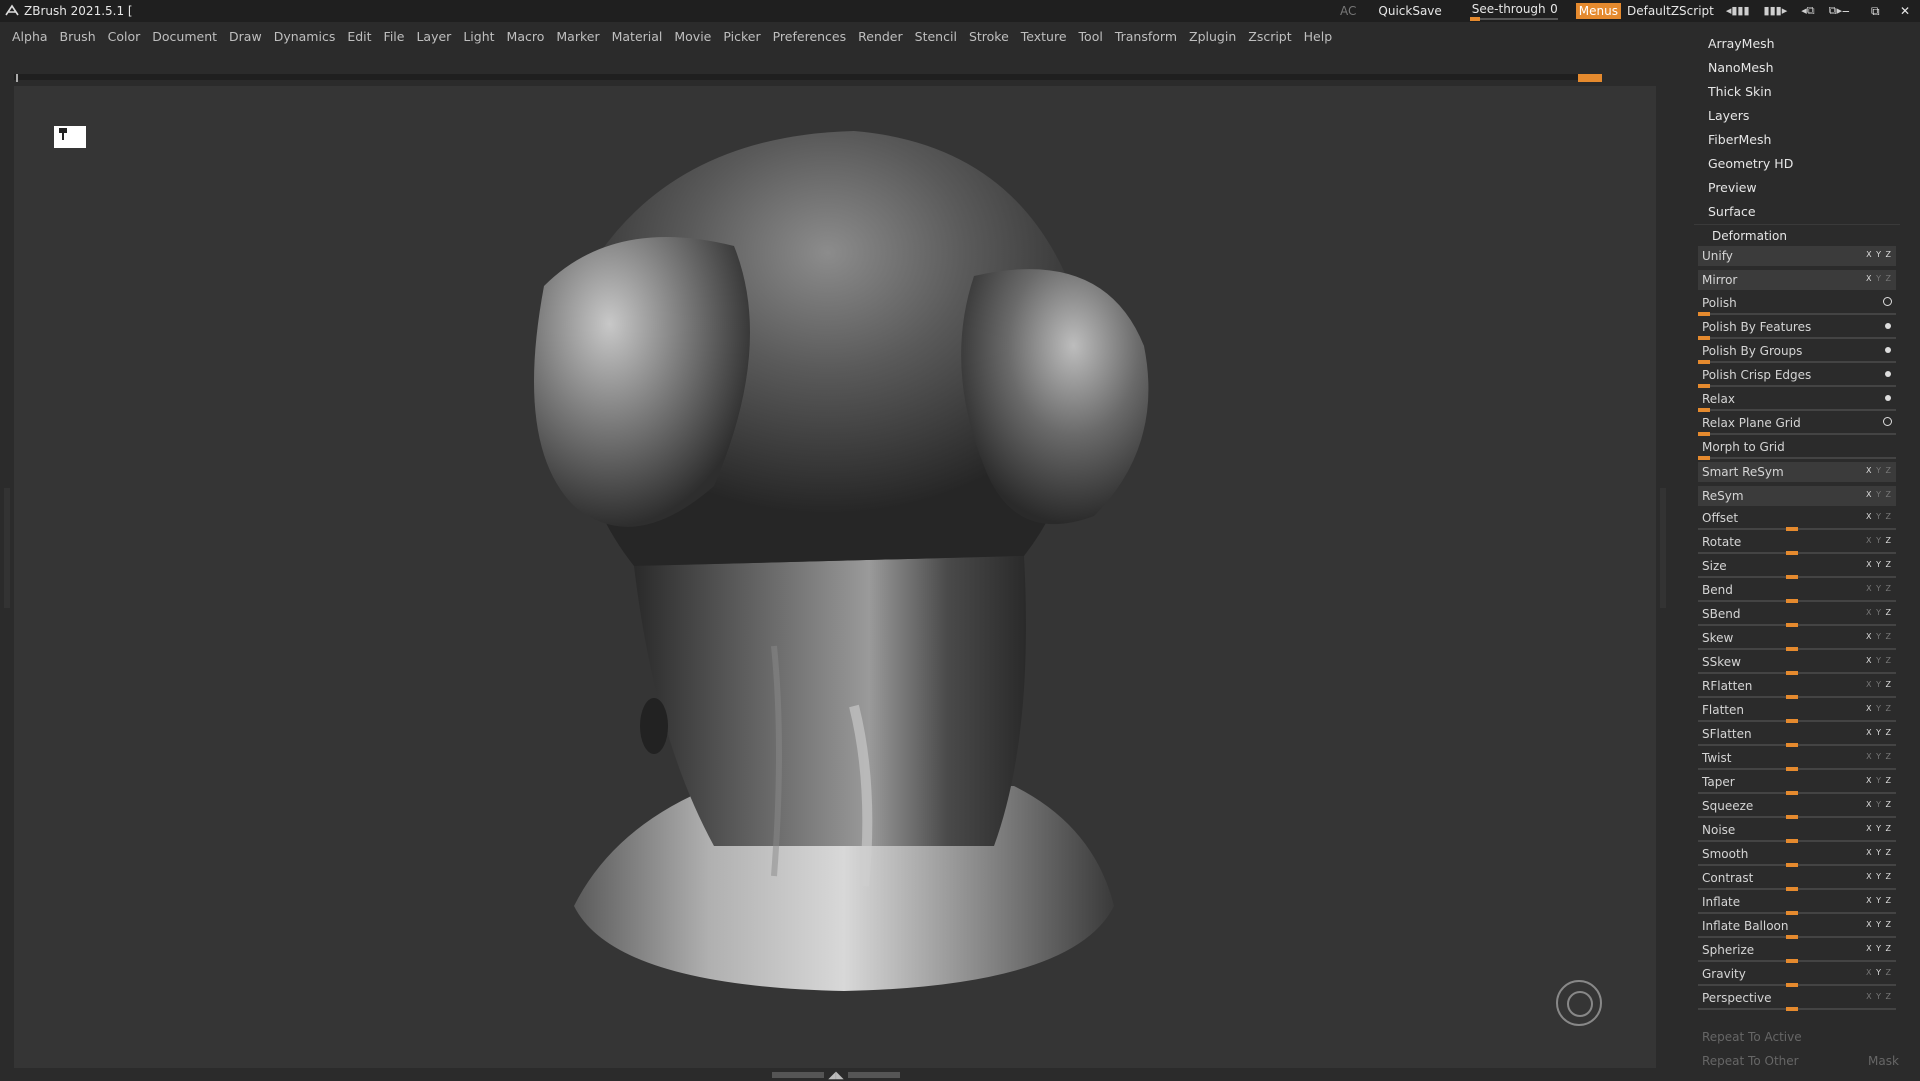  What do you see at coordinates (1905, 11) in the screenshot?
I see `close-button: ✕` at bounding box center [1905, 11].